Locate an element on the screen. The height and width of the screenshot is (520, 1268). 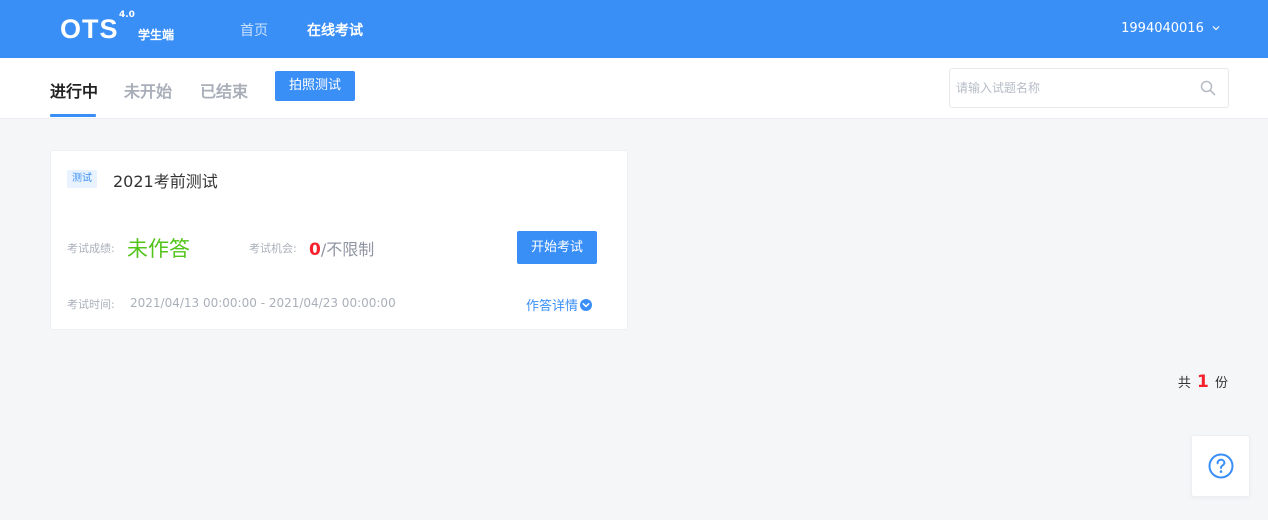
tab-in-progress: 进行中 is located at coordinates (74, 90).